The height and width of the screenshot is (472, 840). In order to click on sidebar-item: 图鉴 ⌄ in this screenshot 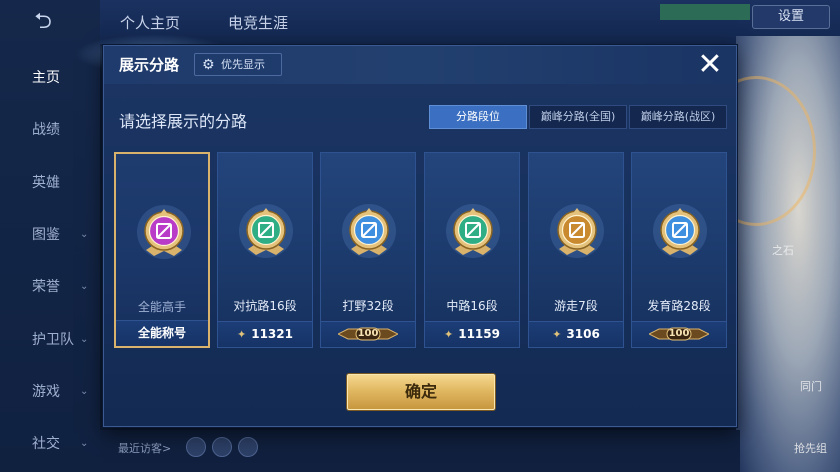, I will do `click(50, 235)`.